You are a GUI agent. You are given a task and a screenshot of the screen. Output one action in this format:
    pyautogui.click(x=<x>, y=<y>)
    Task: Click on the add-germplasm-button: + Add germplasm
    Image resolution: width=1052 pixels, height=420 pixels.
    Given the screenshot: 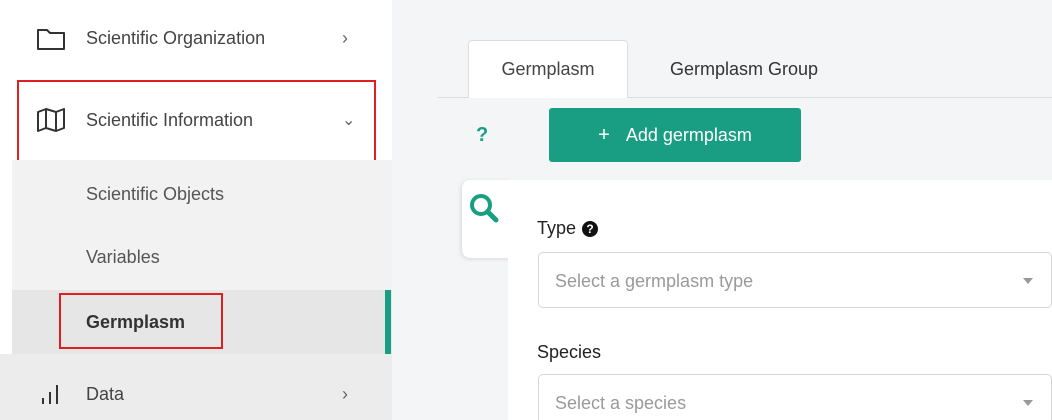 What is the action you would take?
    pyautogui.click(x=675, y=135)
    